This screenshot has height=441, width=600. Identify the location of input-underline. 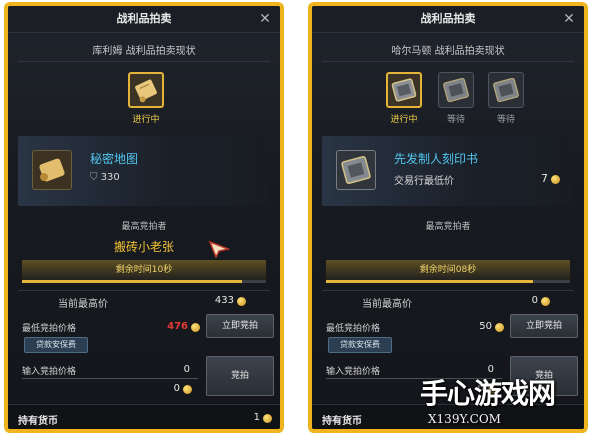
(110, 378).